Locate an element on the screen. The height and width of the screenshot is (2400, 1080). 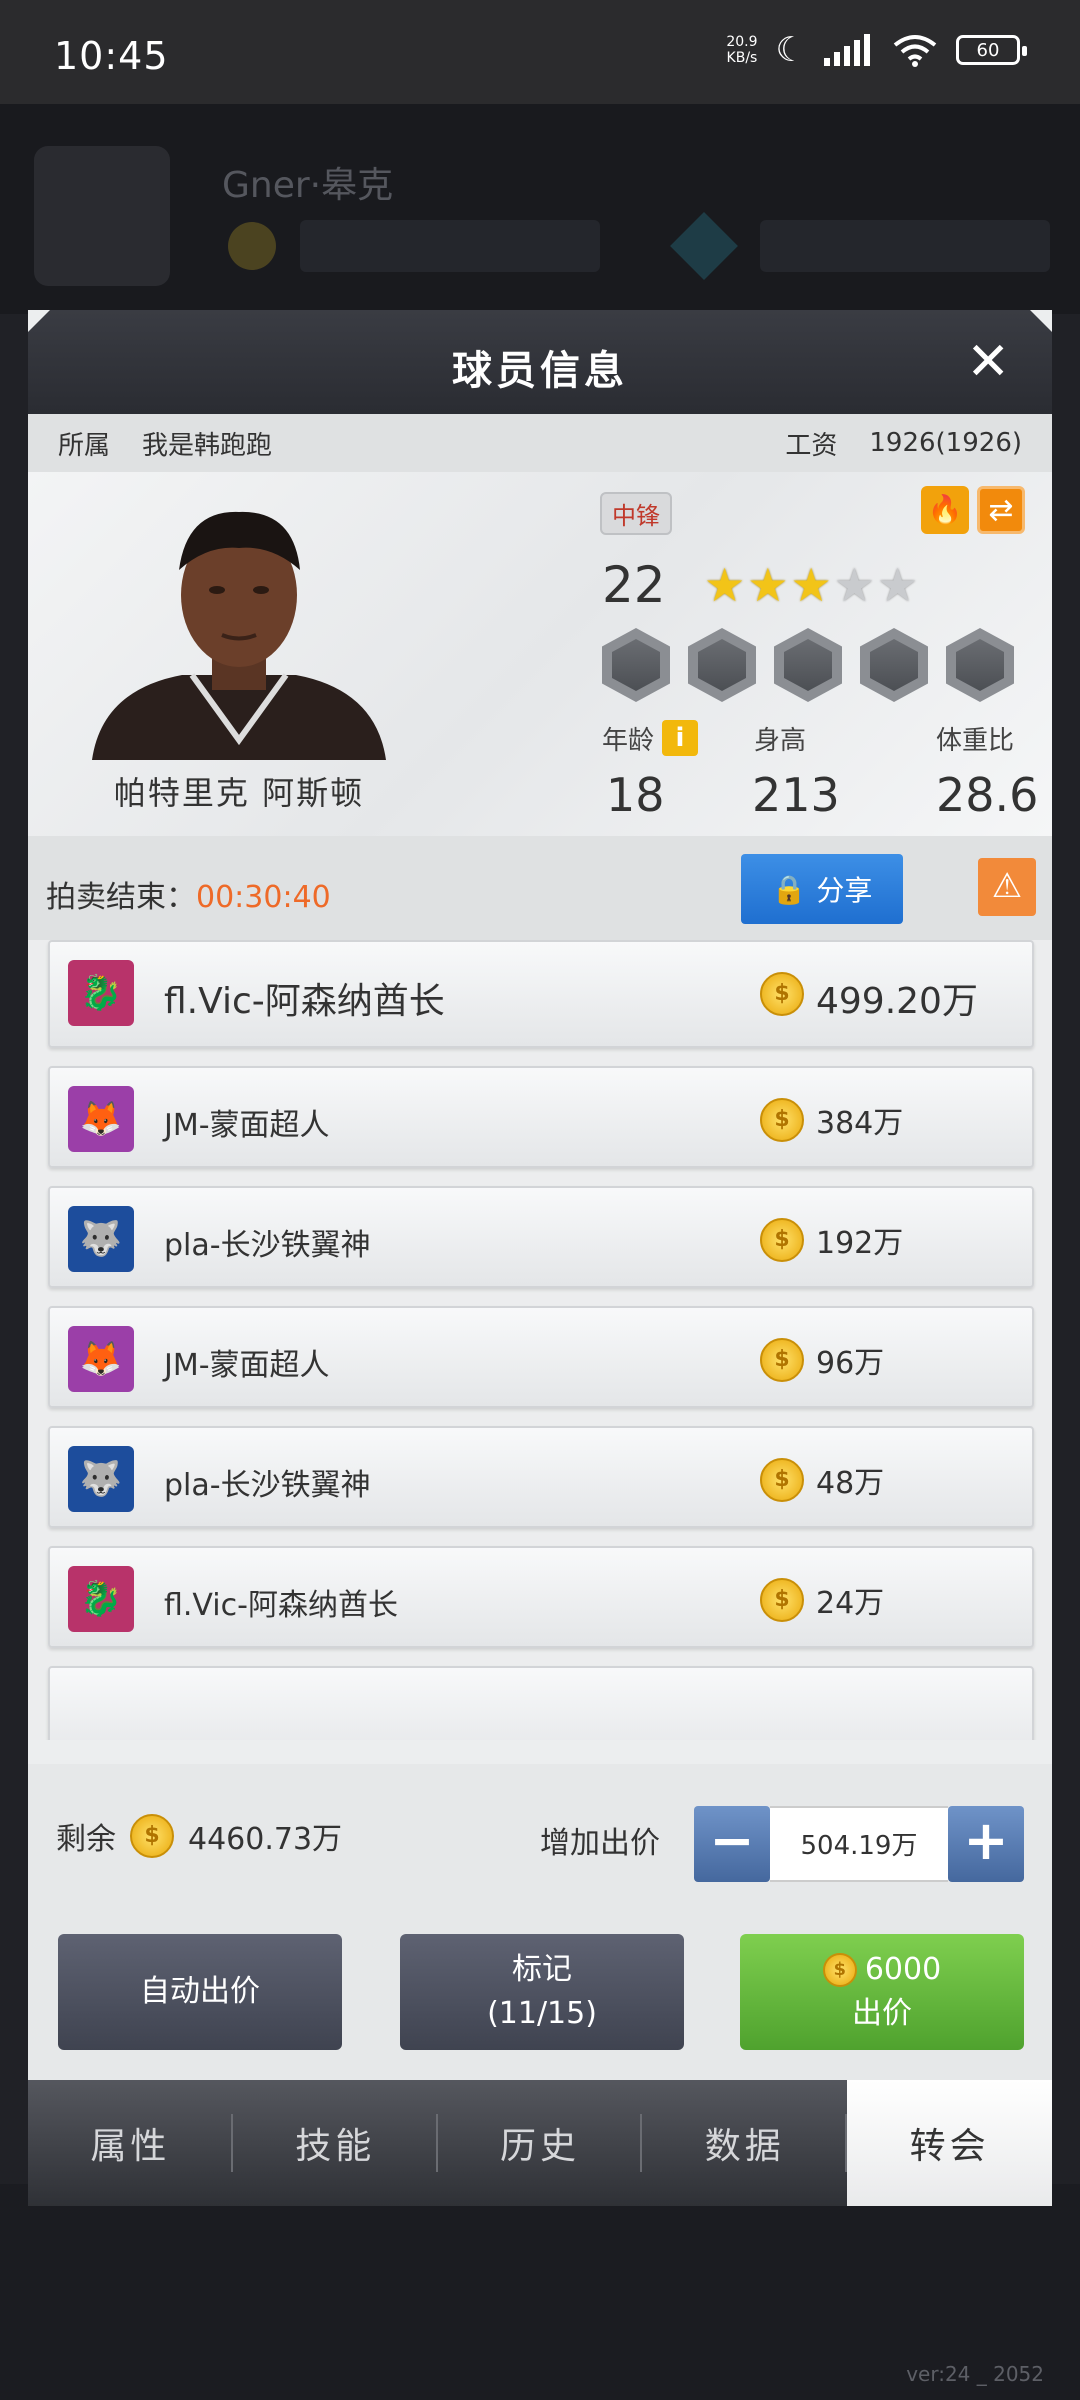
status-icons: 20.9 KB/s ☾ 60 is located at coordinates (876, 50).